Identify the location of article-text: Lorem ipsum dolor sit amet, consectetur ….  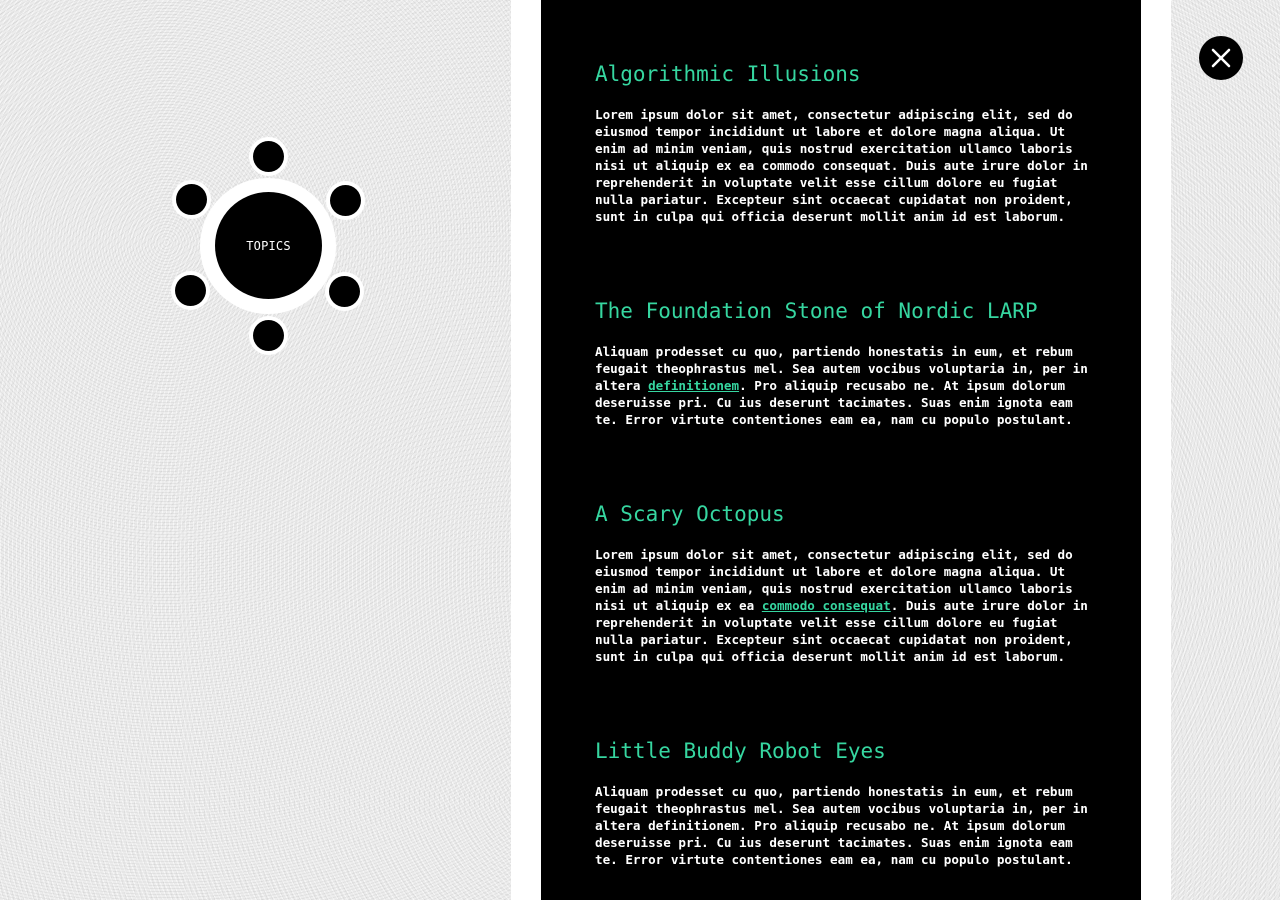
(841, 165).